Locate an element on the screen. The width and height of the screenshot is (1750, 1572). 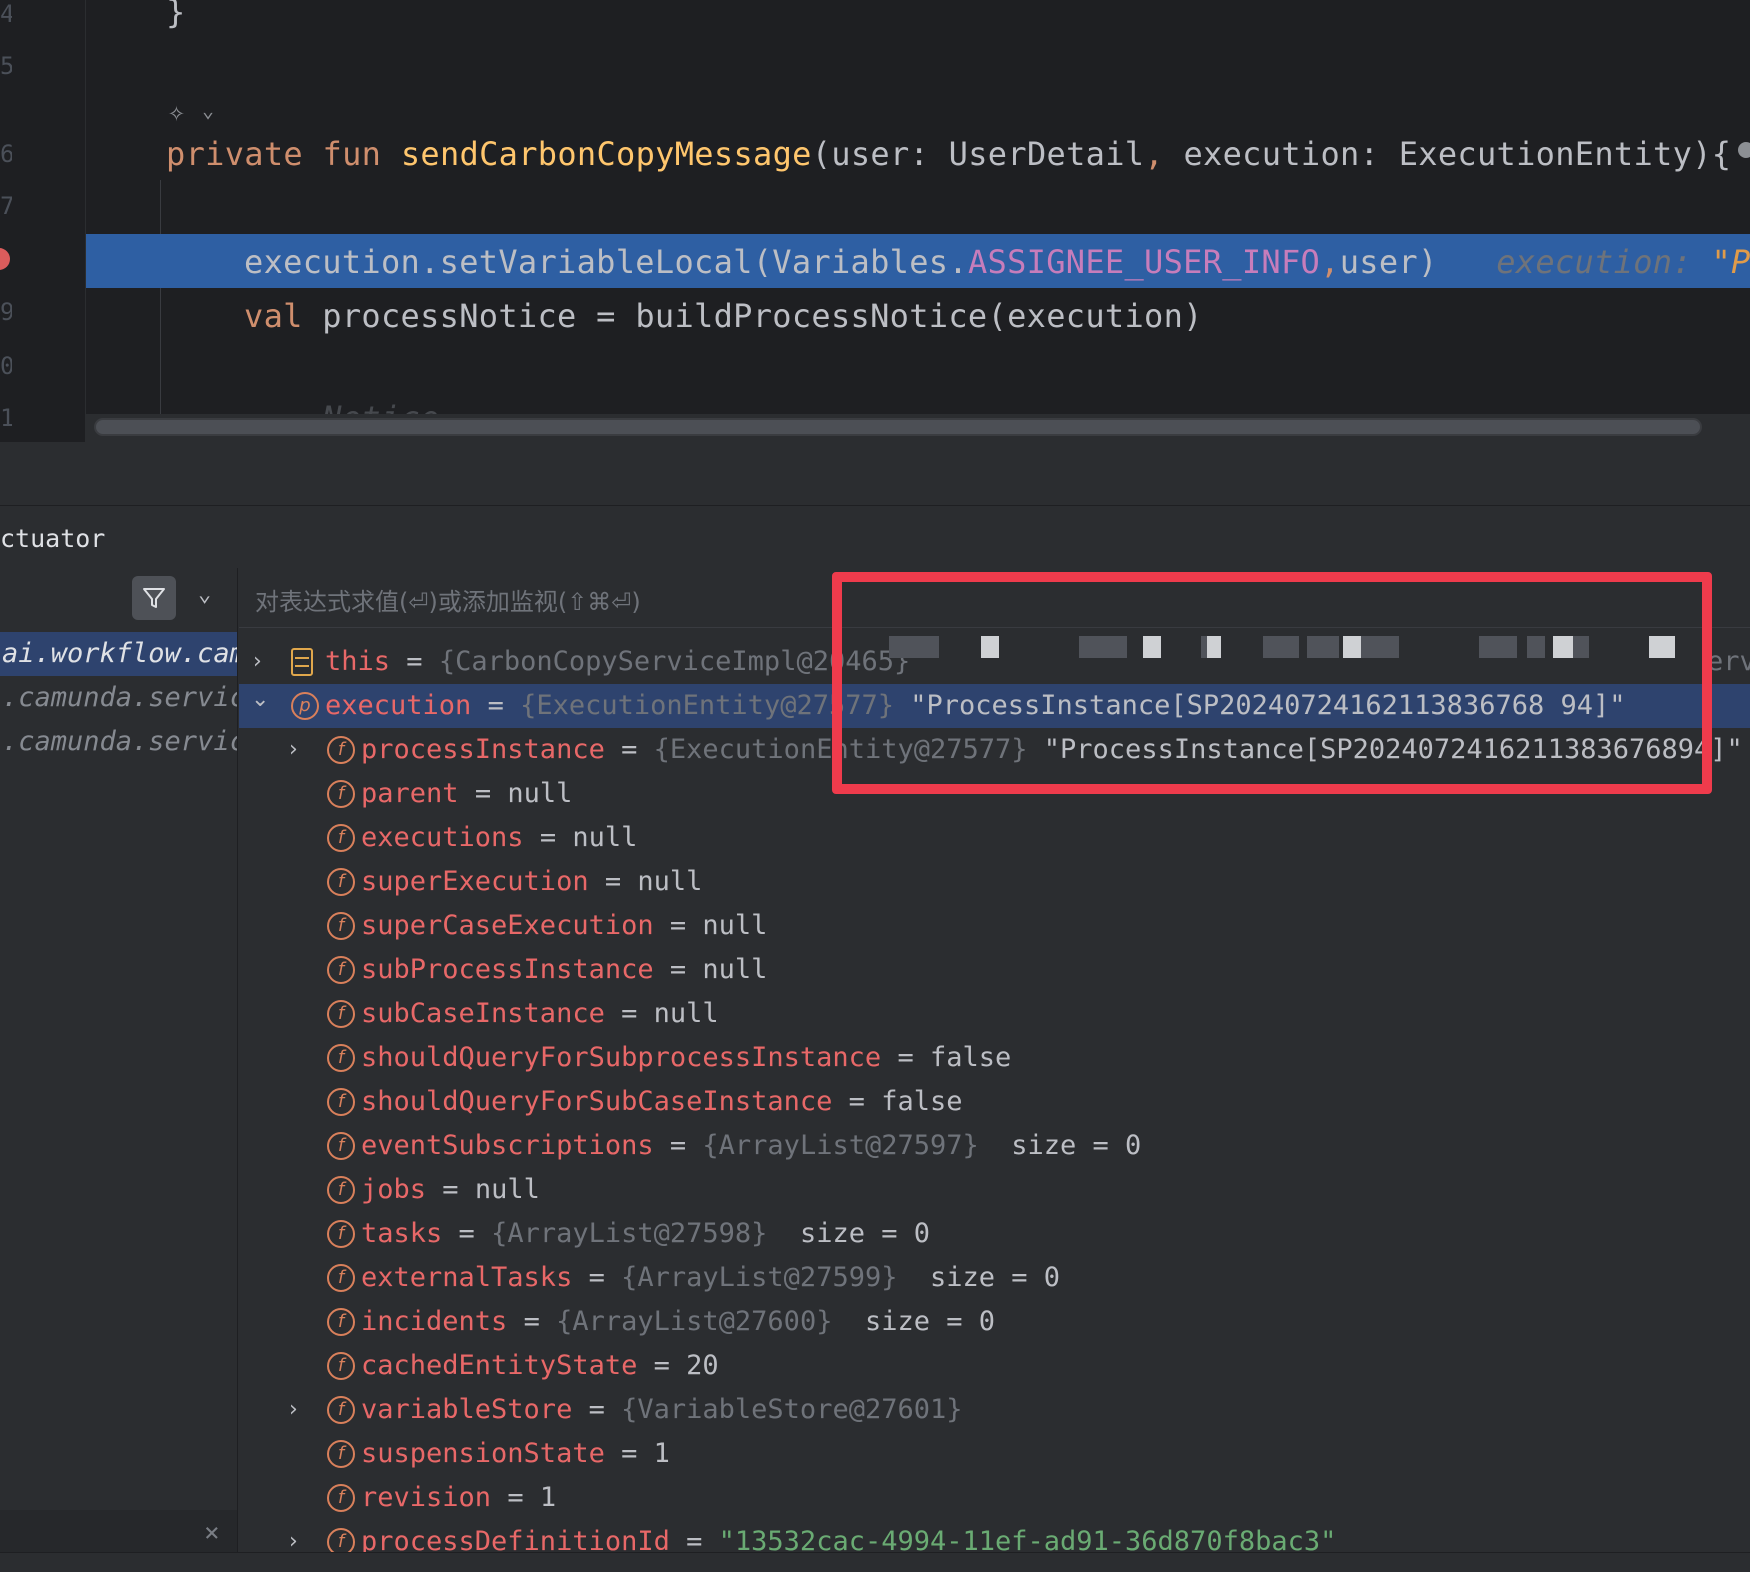
variable-row: f cachedEntityState = 20 is located at coordinates (994, 1366).